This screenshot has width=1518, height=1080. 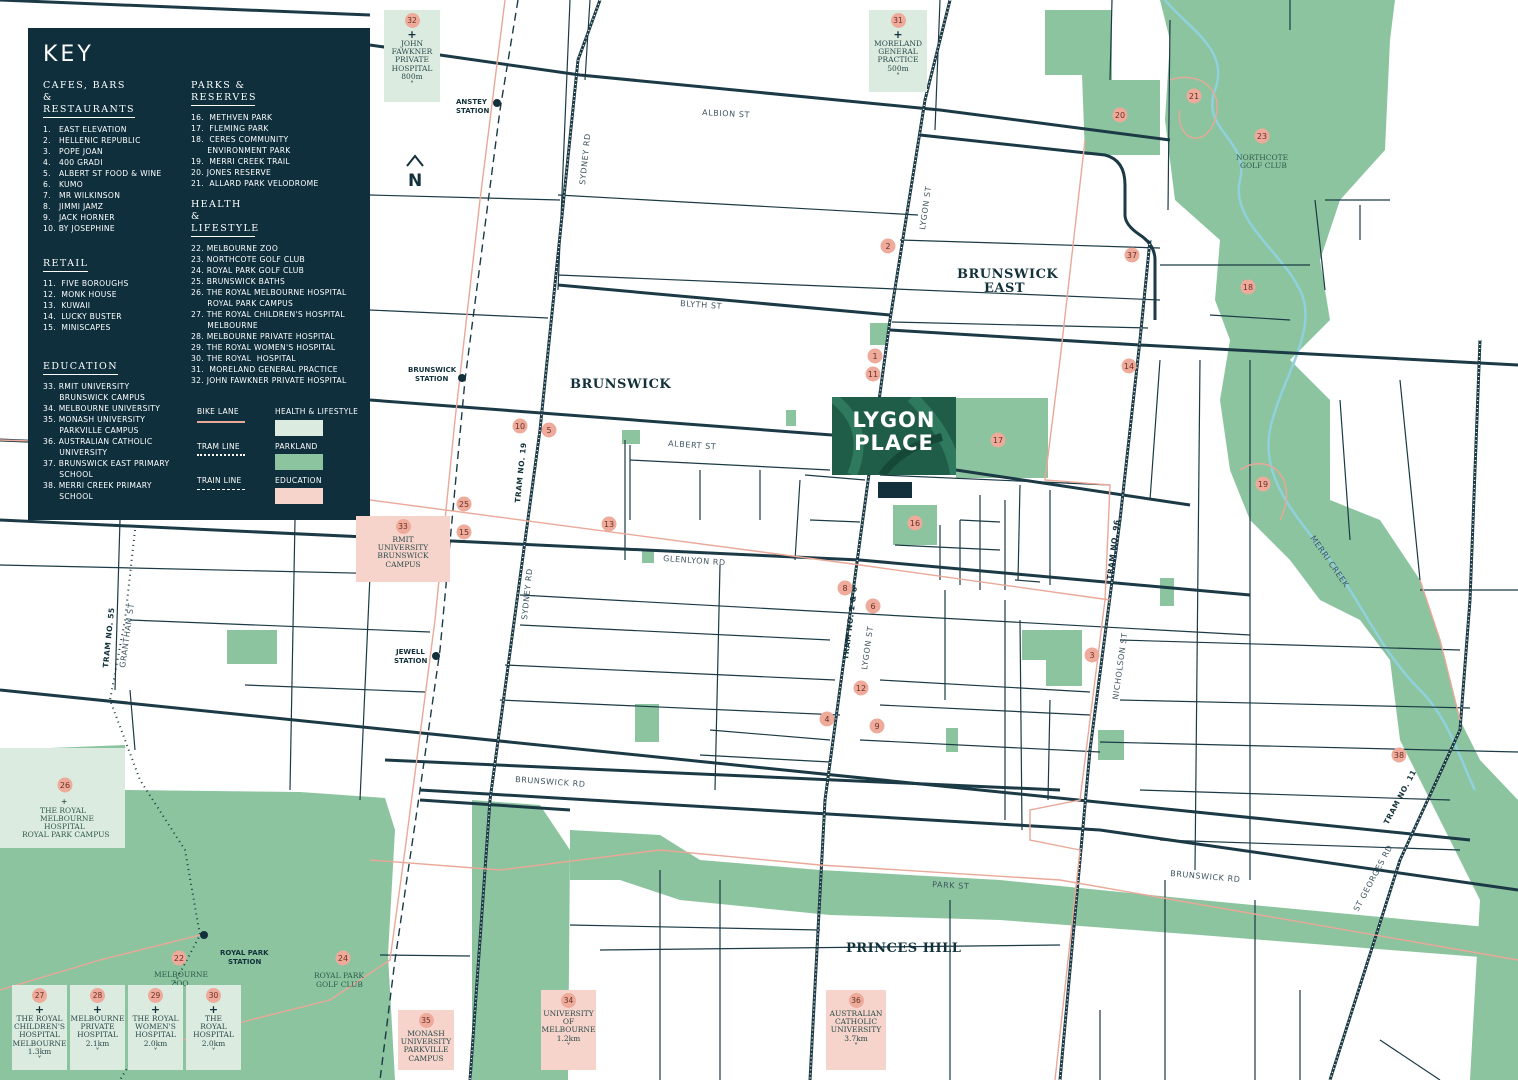 What do you see at coordinates (244, 953) in the screenshot?
I see `label-royal-park-station-1: ROYAL PARK` at bounding box center [244, 953].